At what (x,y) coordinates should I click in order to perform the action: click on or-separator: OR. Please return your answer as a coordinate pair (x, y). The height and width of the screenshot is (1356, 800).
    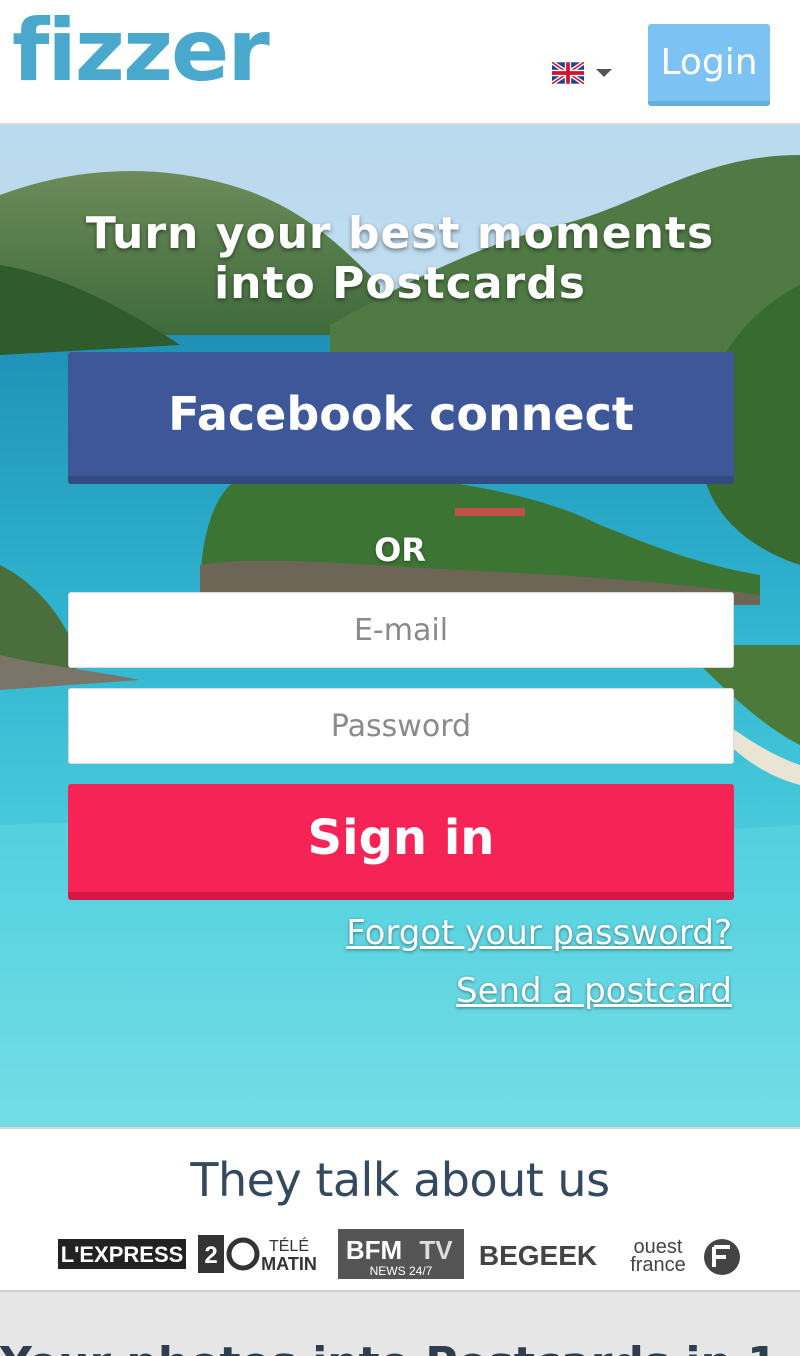
    Looking at the image, I should click on (400, 550).